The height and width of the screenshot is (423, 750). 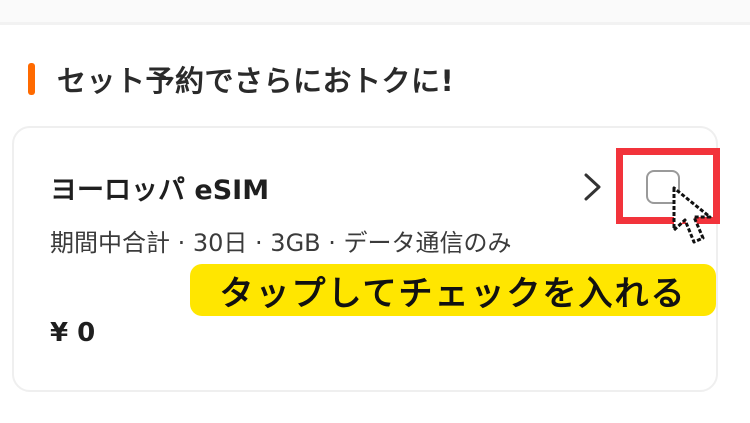 What do you see at coordinates (281, 243) in the screenshot?
I see `product-description: 期間中合計 · 30日 · 3GB · データ通信のみ` at bounding box center [281, 243].